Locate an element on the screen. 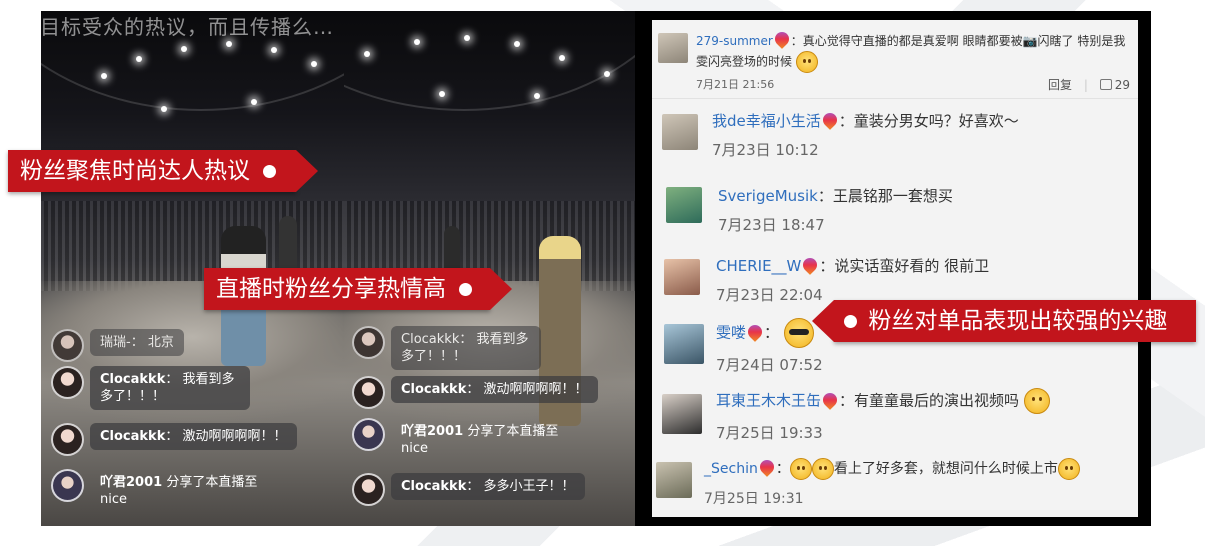 This screenshot has width=1205, height=546. comment-item: SverigeMusik：王晨铭那一套想买 7月23日 18:47 is located at coordinates (895, 210).